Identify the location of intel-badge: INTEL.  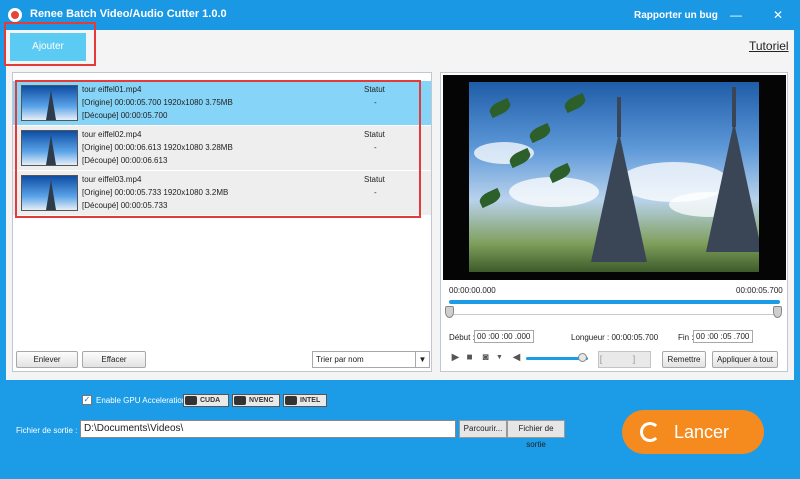
(305, 400).